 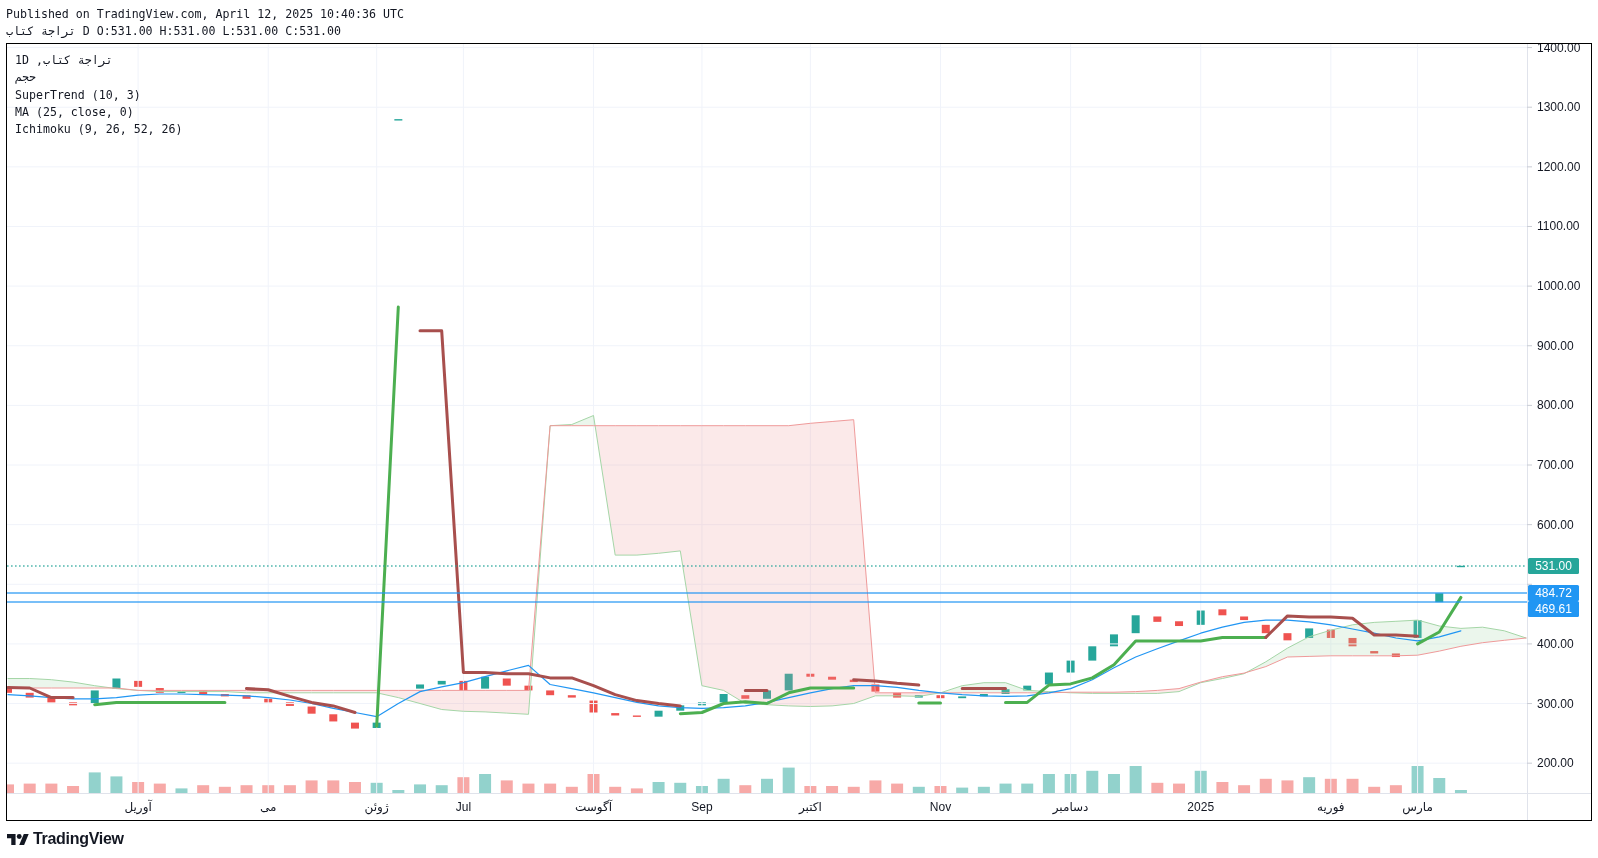 I want to click on time-axis-label: Sep, so click(x=702, y=807).